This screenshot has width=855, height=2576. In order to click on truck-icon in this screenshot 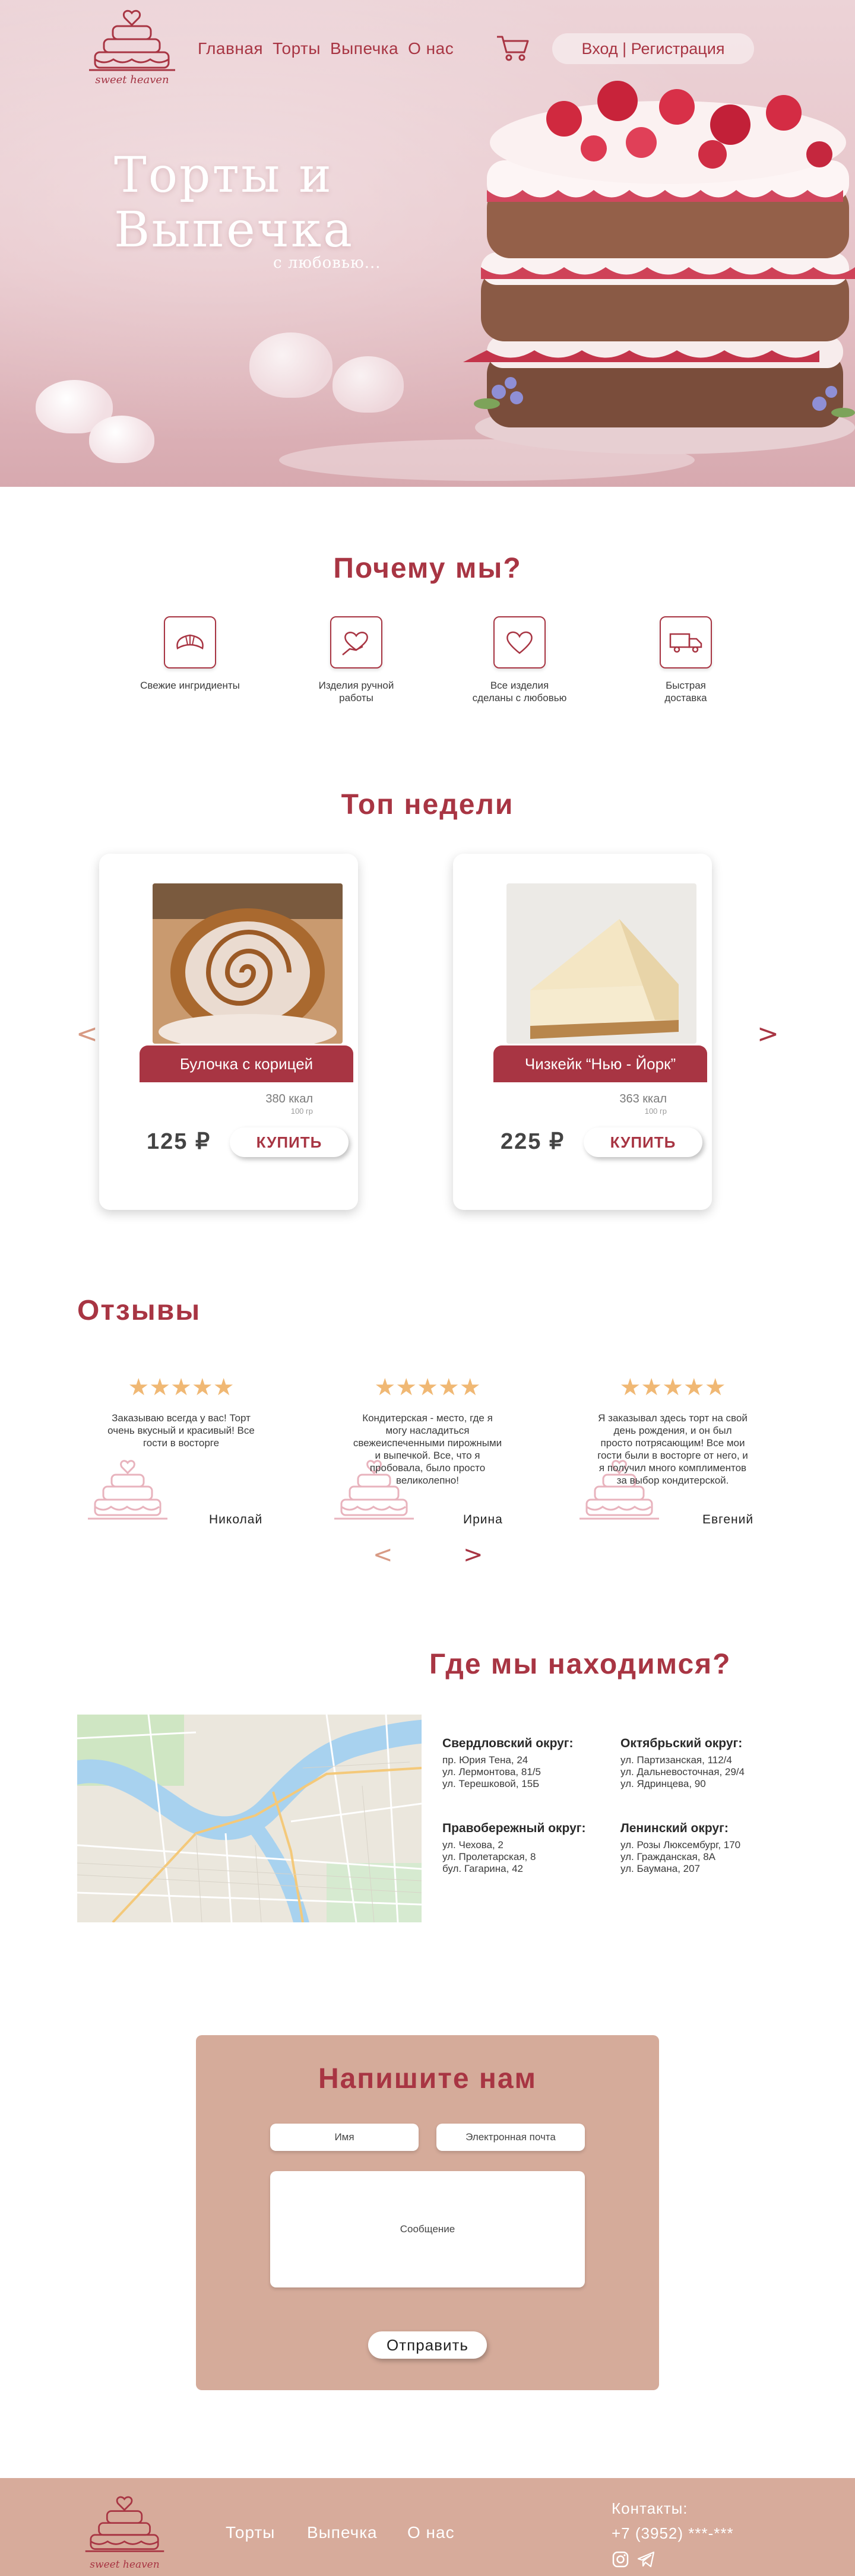, I will do `click(685, 643)`.